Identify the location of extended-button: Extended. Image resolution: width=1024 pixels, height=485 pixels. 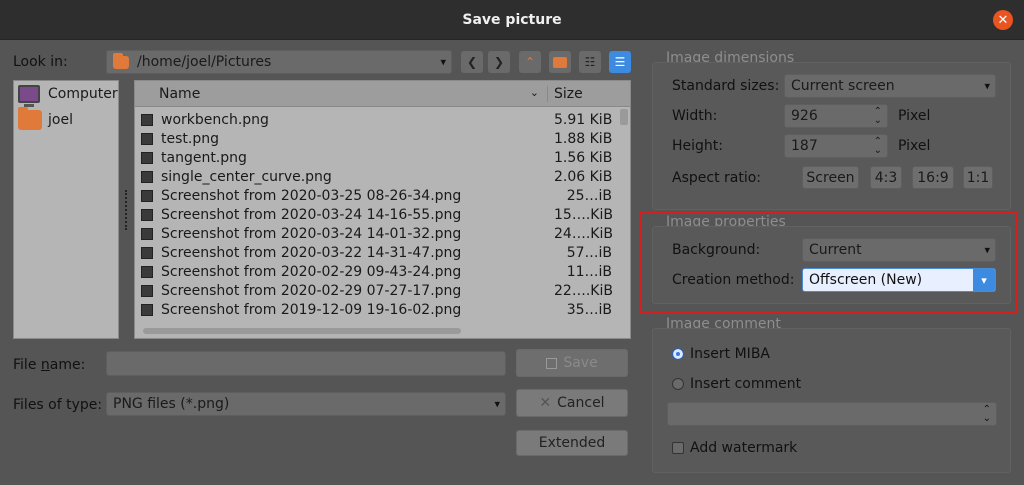
(572, 443).